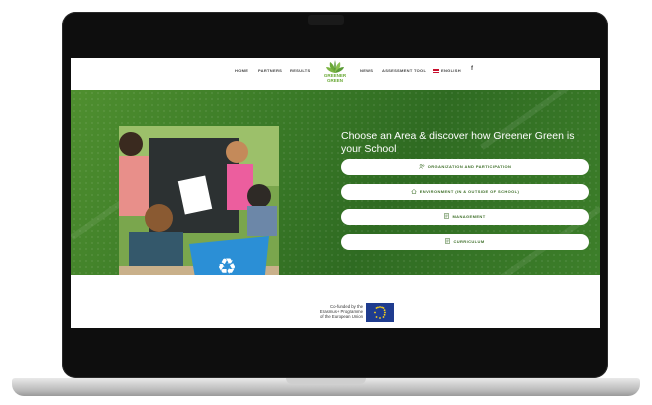 The width and height of the screenshot is (652, 405). Describe the element at coordinates (270, 70) in the screenshot. I see `nav-partners: PARTNERS` at that location.